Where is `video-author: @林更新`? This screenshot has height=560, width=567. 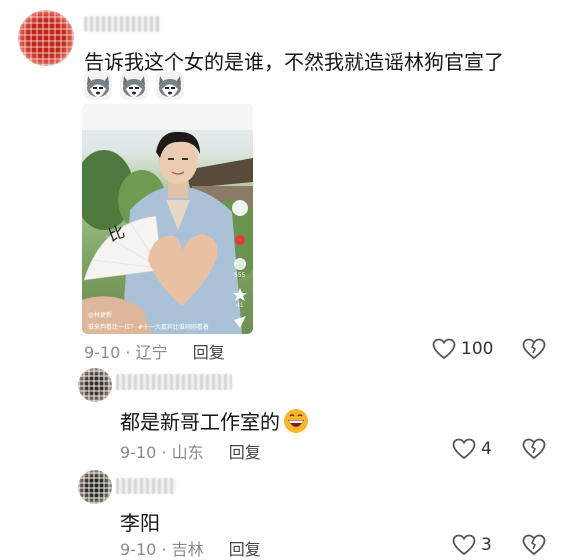
video-author: @林更新 is located at coordinates (100, 315).